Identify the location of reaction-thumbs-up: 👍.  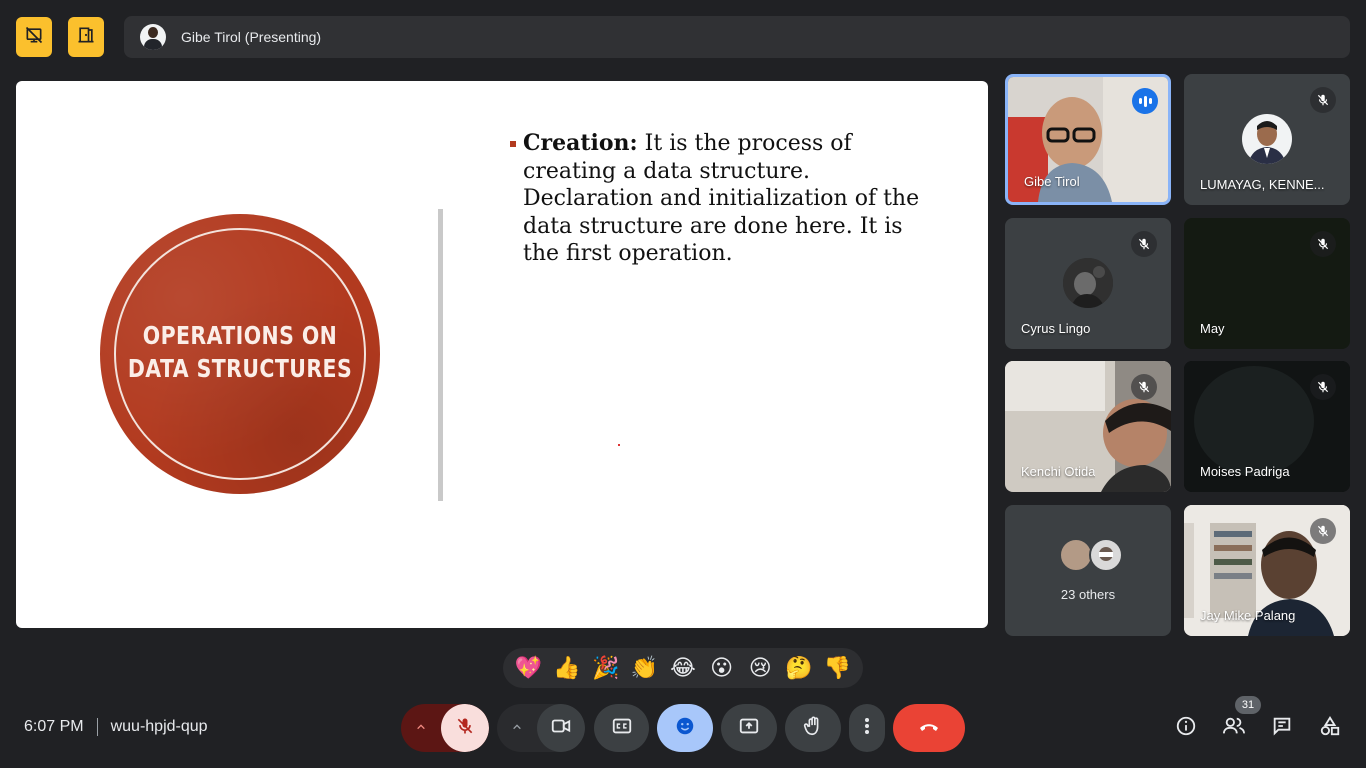
(567, 668).